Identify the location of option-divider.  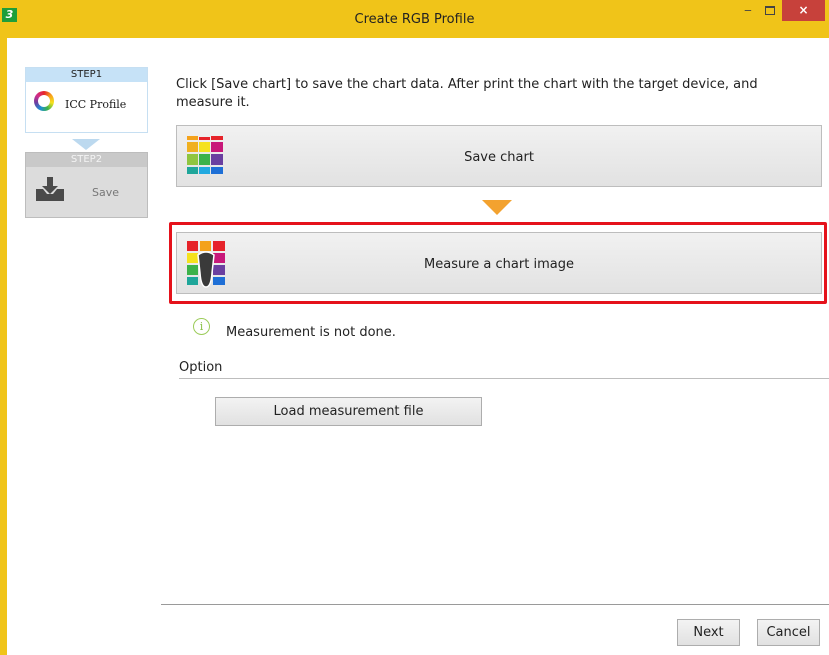
(504, 378).